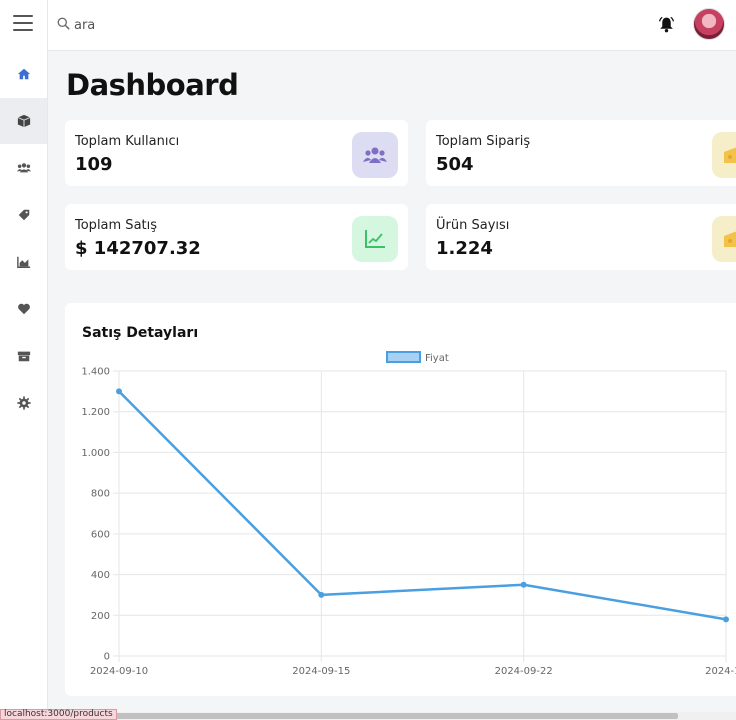 The width and height of the screenshot is (736, 720). I want to click on nav-users, so click(23, 168).